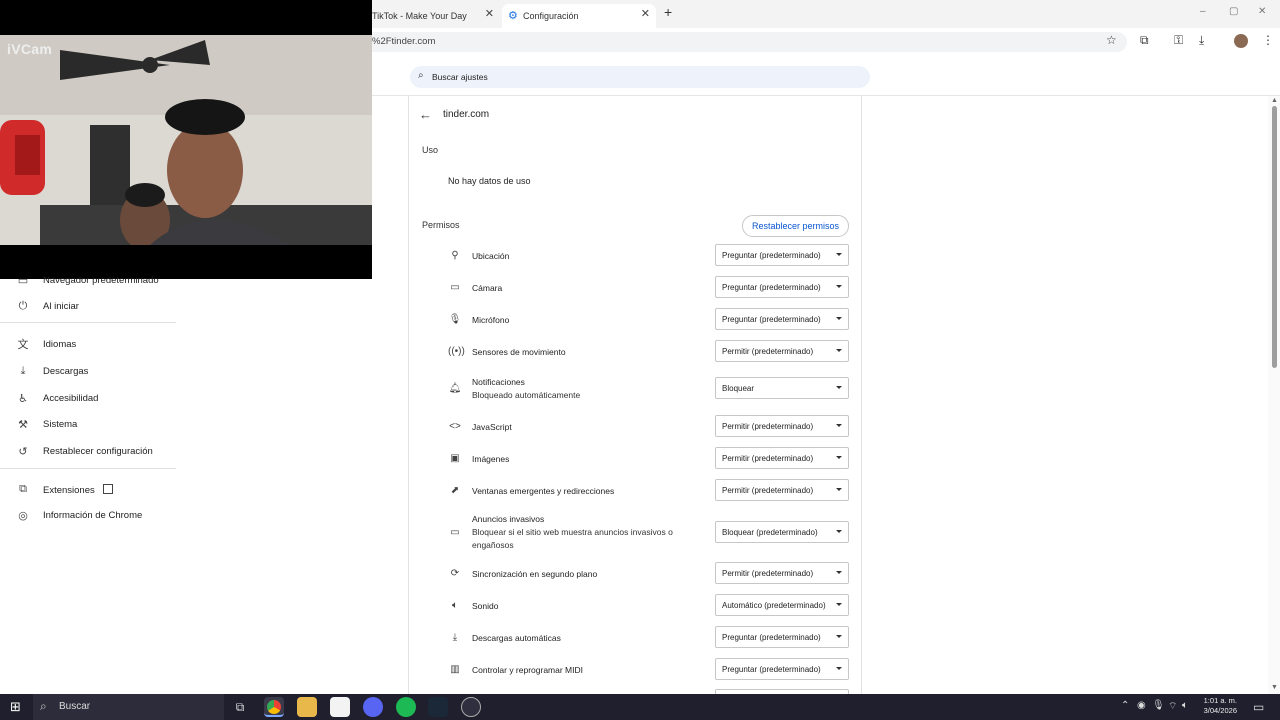 This screenshot has width=1280, height=720. Describe the element at coordinates (1172, 706) in the screenshot. I see `tray-wifi-icon: ⌔` at that location.